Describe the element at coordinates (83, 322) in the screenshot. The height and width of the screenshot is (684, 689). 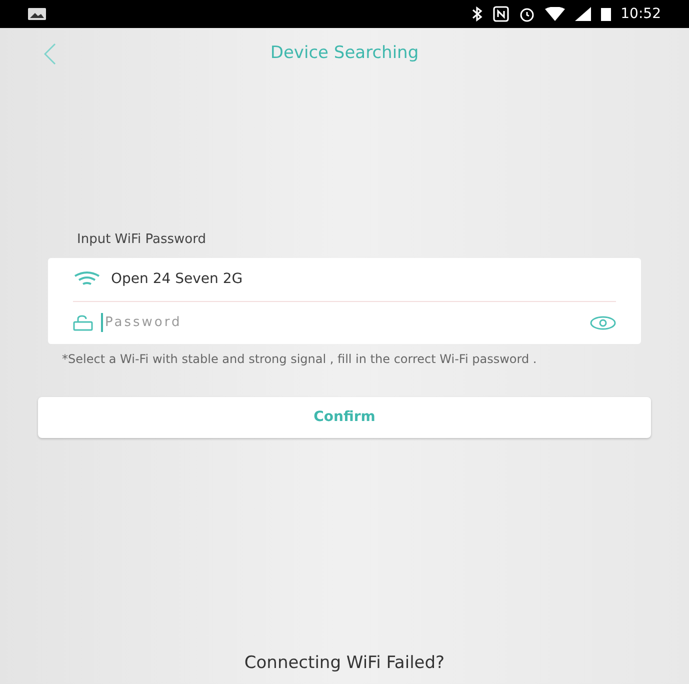
I see `lock-icon` at that location.